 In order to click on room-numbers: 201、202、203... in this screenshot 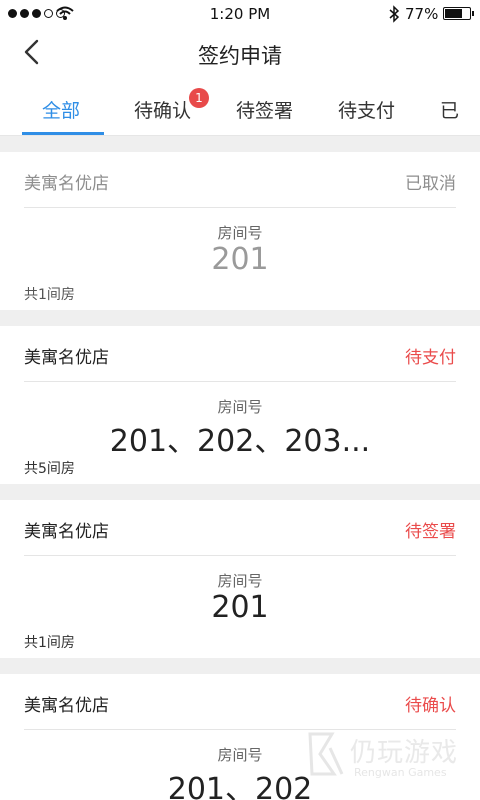, I will do `click(240, 441)`.